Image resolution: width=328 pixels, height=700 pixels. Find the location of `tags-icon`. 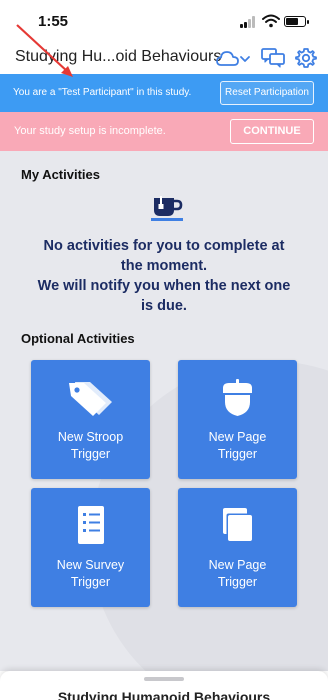

tags-icon is located at coordinates (90, 399).